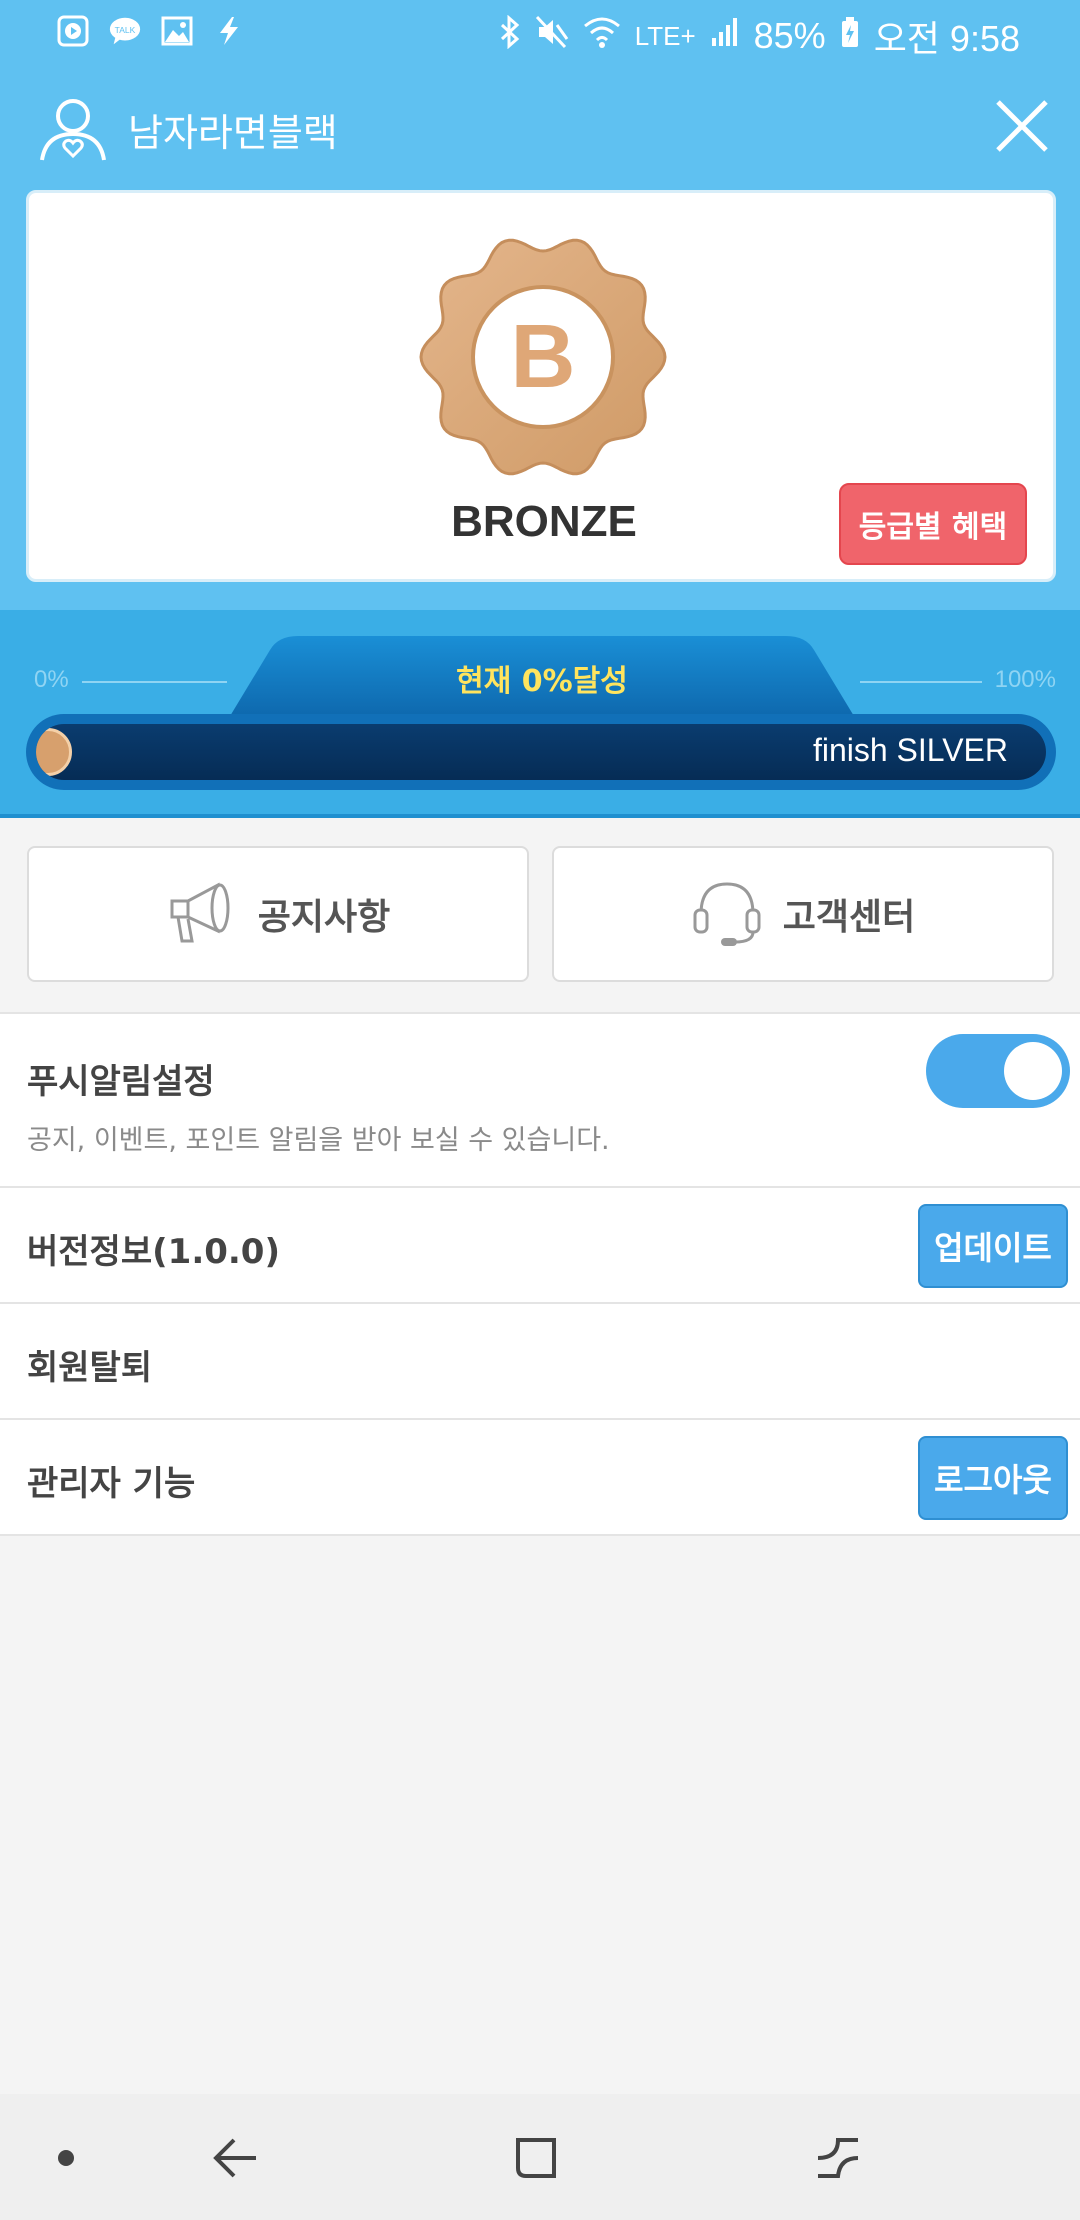  I want to click on dot-icon, so click(66, 2158).